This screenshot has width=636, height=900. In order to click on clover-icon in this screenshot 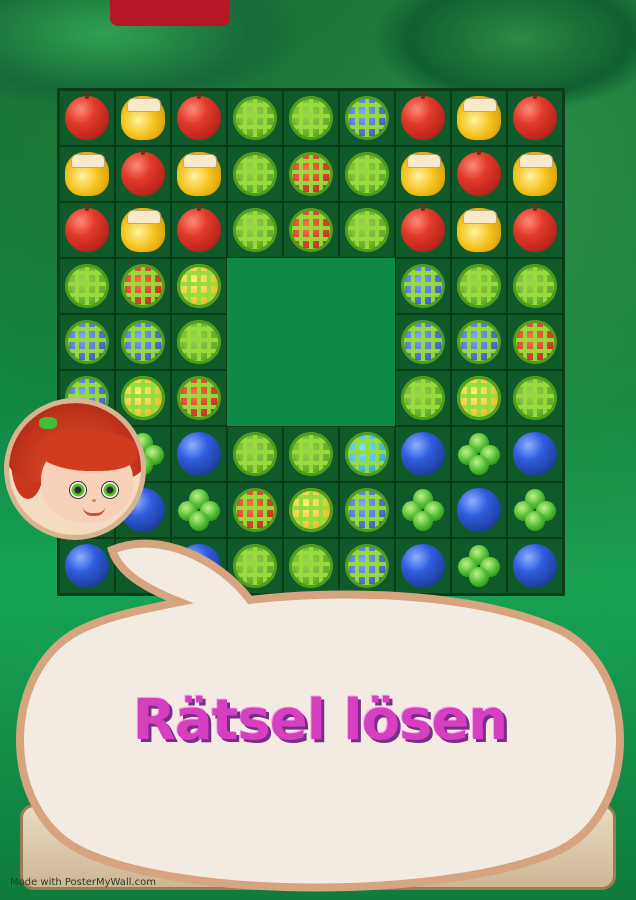, I will do `click(479, 454)`.